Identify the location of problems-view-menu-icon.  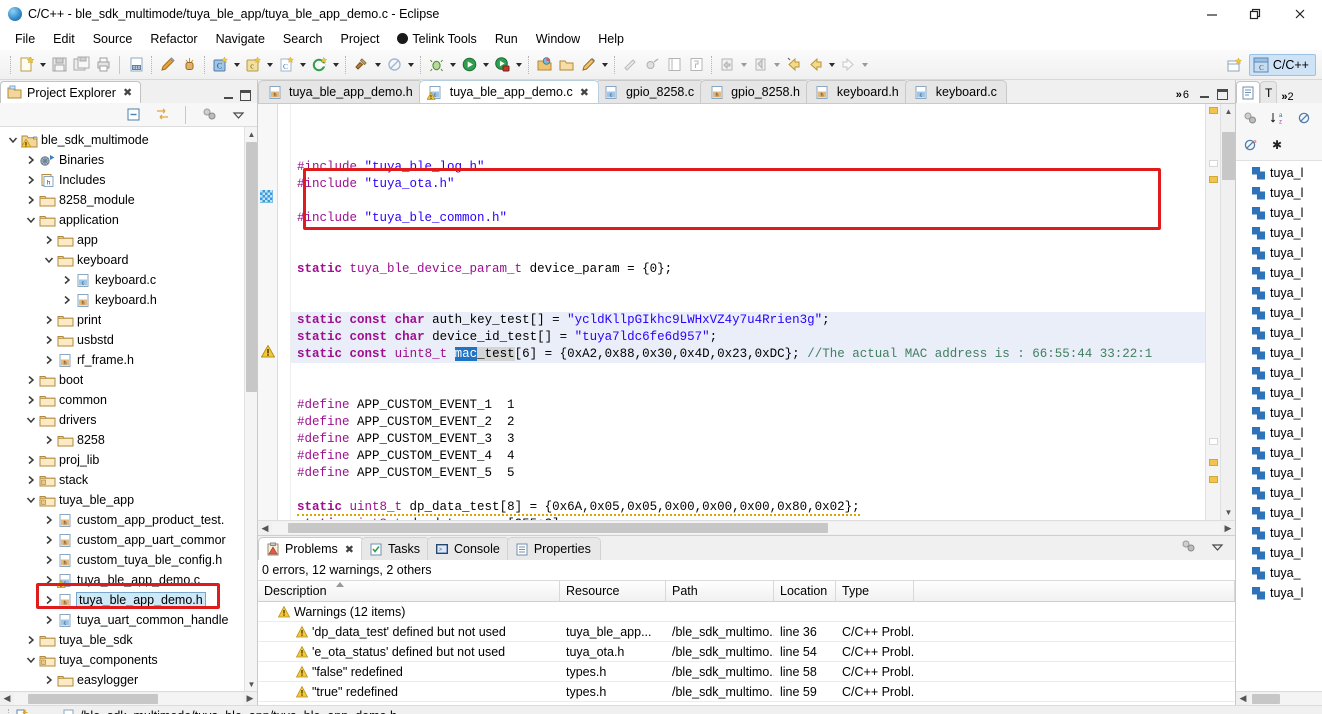
(1188, 546).